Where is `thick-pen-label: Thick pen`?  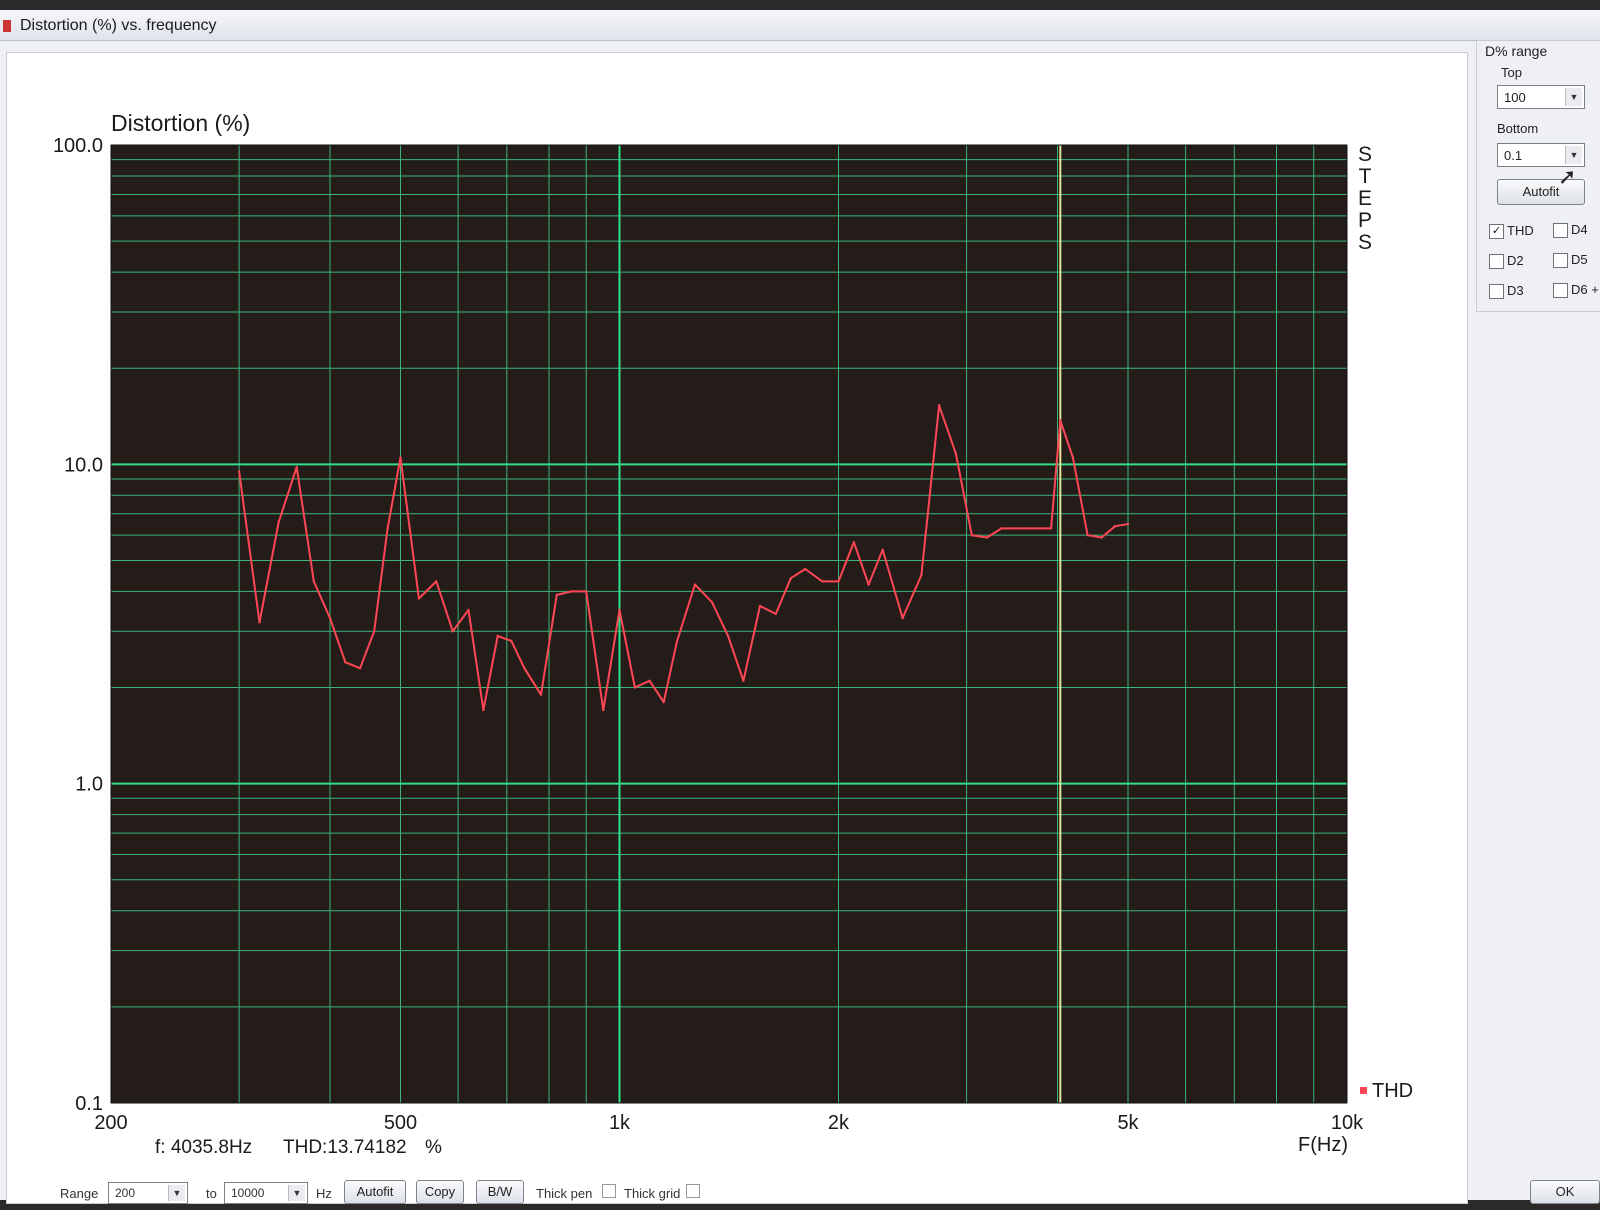 thick-pen-label: Thick pen is located at coordinates (564, 1193).